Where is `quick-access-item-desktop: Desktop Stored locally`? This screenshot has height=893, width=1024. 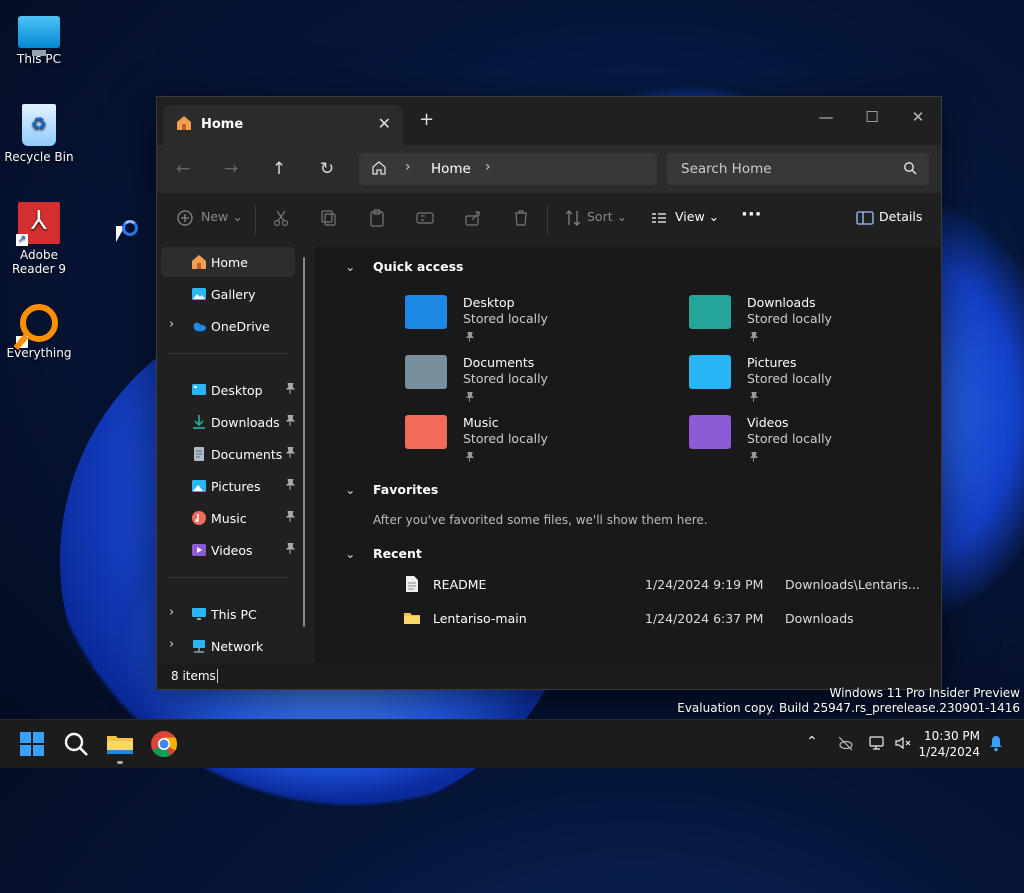
quick-access-item-desktop: Desktop Stored locally is located at coordinates (515, 322).